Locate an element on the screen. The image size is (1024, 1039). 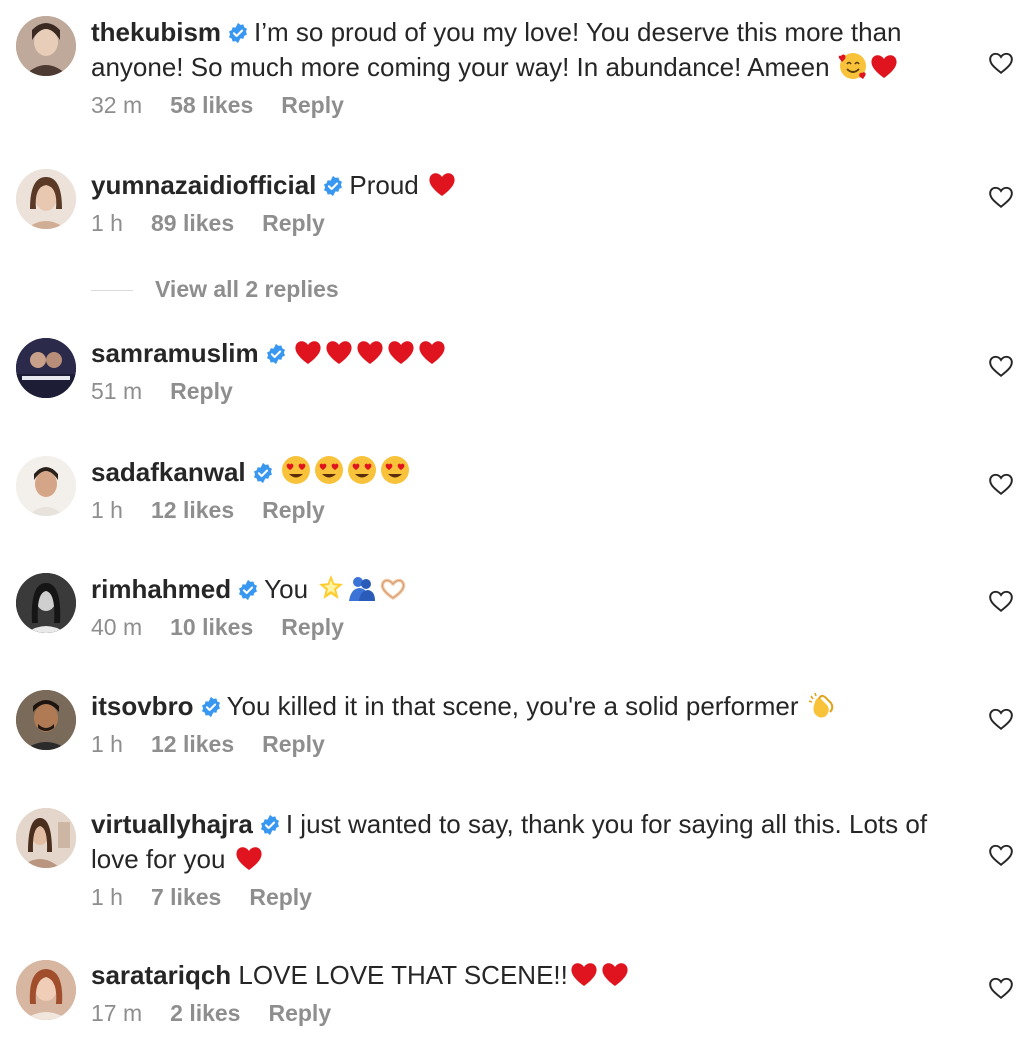
comment-text: You is located at coordinates (286, 589).